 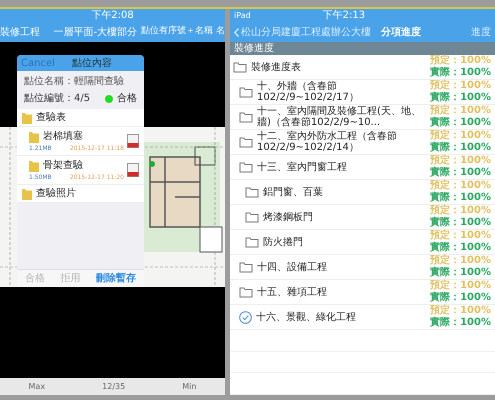 I want to click on item-title: 十六、景觀、綠化工程, so click(x=306, y=317).